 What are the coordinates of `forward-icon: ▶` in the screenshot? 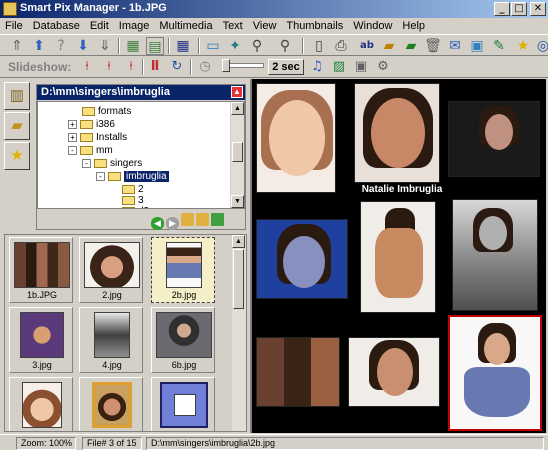 It's located at (172, 223).